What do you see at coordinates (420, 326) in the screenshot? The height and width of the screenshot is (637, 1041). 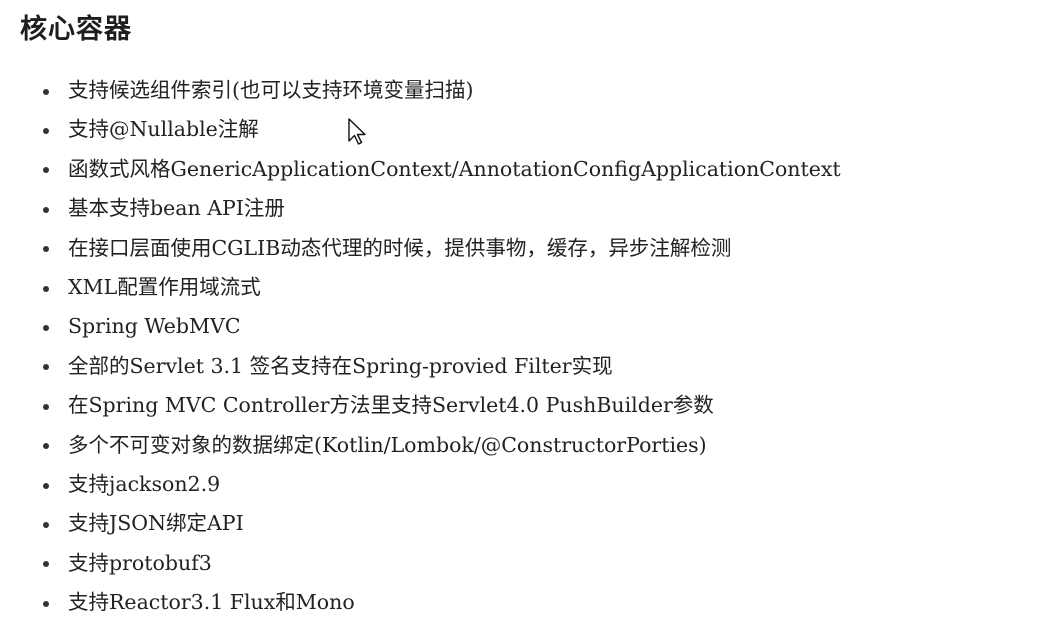 I see `list-item: Spring WebMVC` at bounding box center [420, 326].